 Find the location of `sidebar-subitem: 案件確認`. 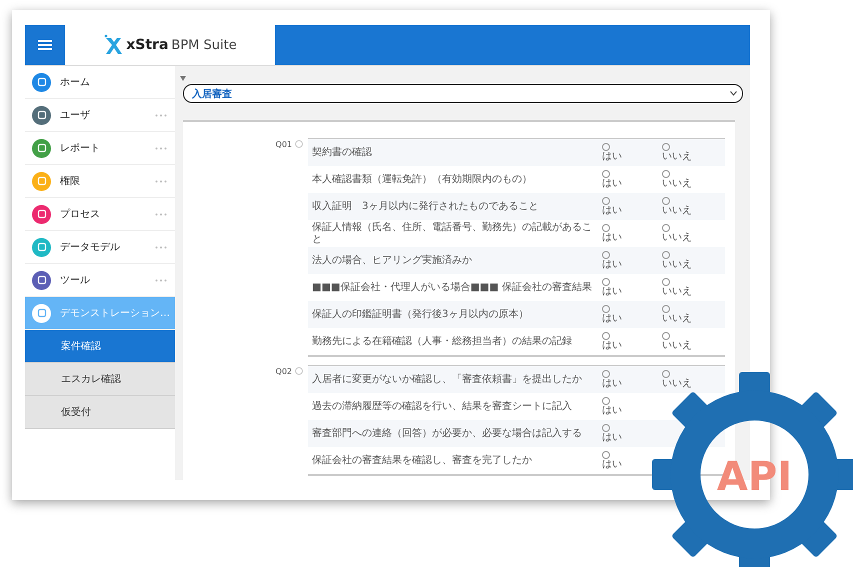

sidebar-subitem: 案件確認 is located at coordinates (100, 346).